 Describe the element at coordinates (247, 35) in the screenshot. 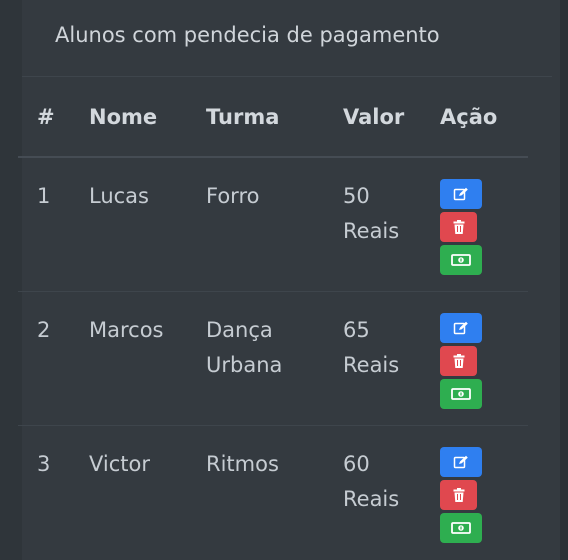

I see `card-title: Alunos com pendecia de pagamento` at that location.